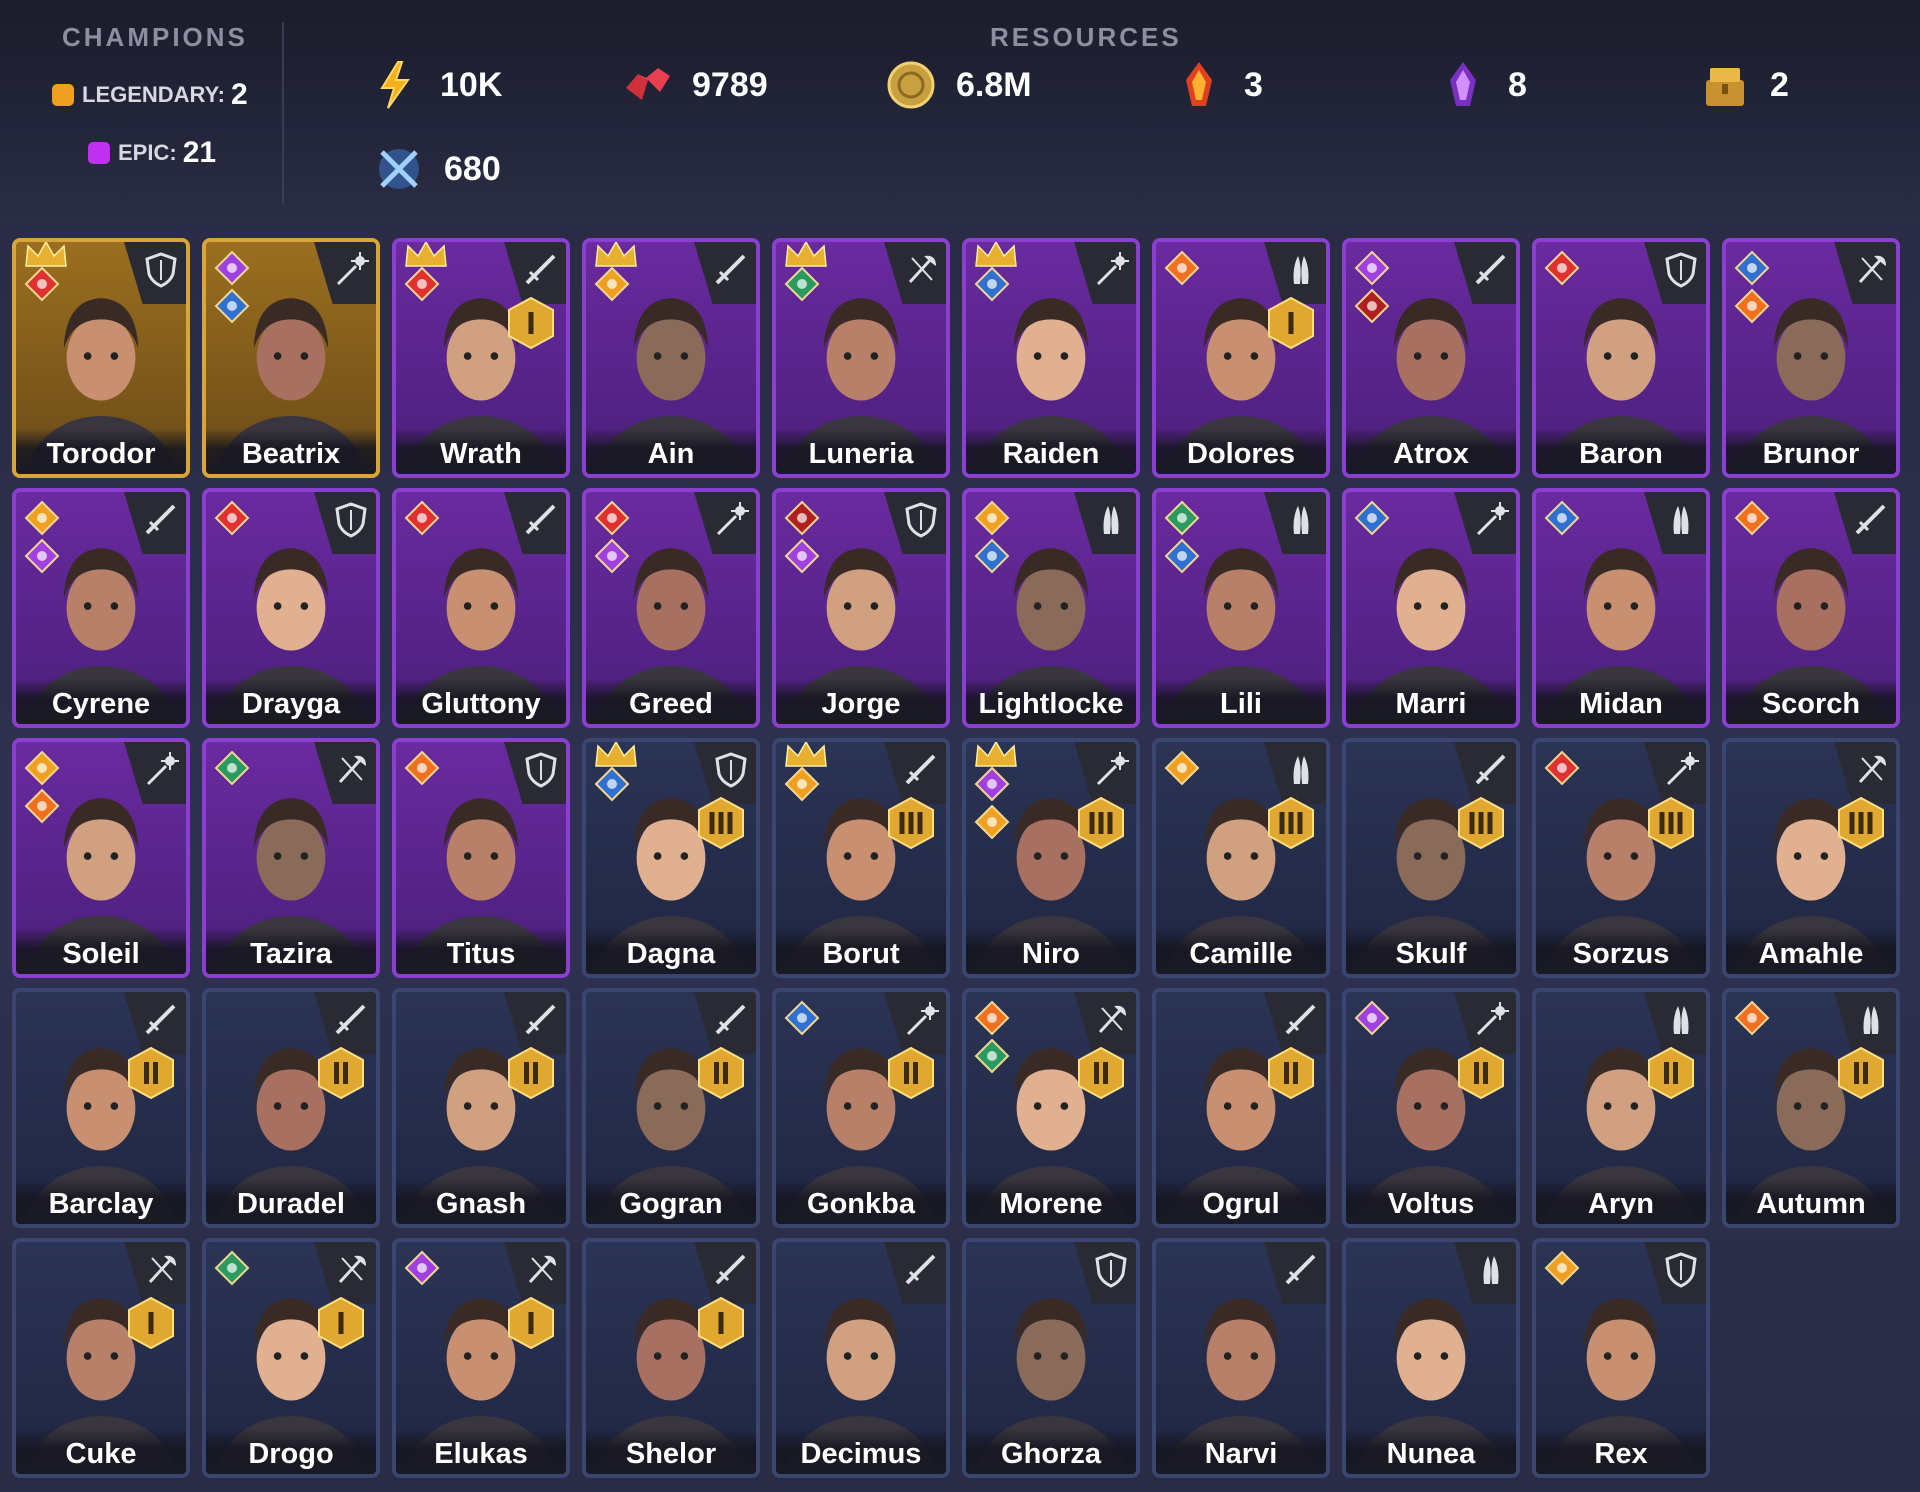  What do you see at coordinates (1241, 1108) in the screenshot?
I see `champion-card: Ogrul` at bounding box center [1241, 1108].